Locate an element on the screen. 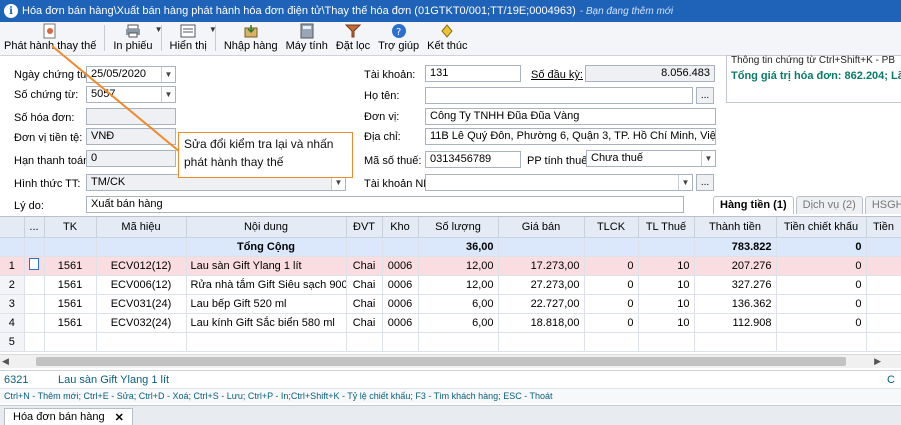 Image resolution: width=901 pixels, height=425 pixels. scroll-left-icon: ◀ is located at coordinates (5, 361).